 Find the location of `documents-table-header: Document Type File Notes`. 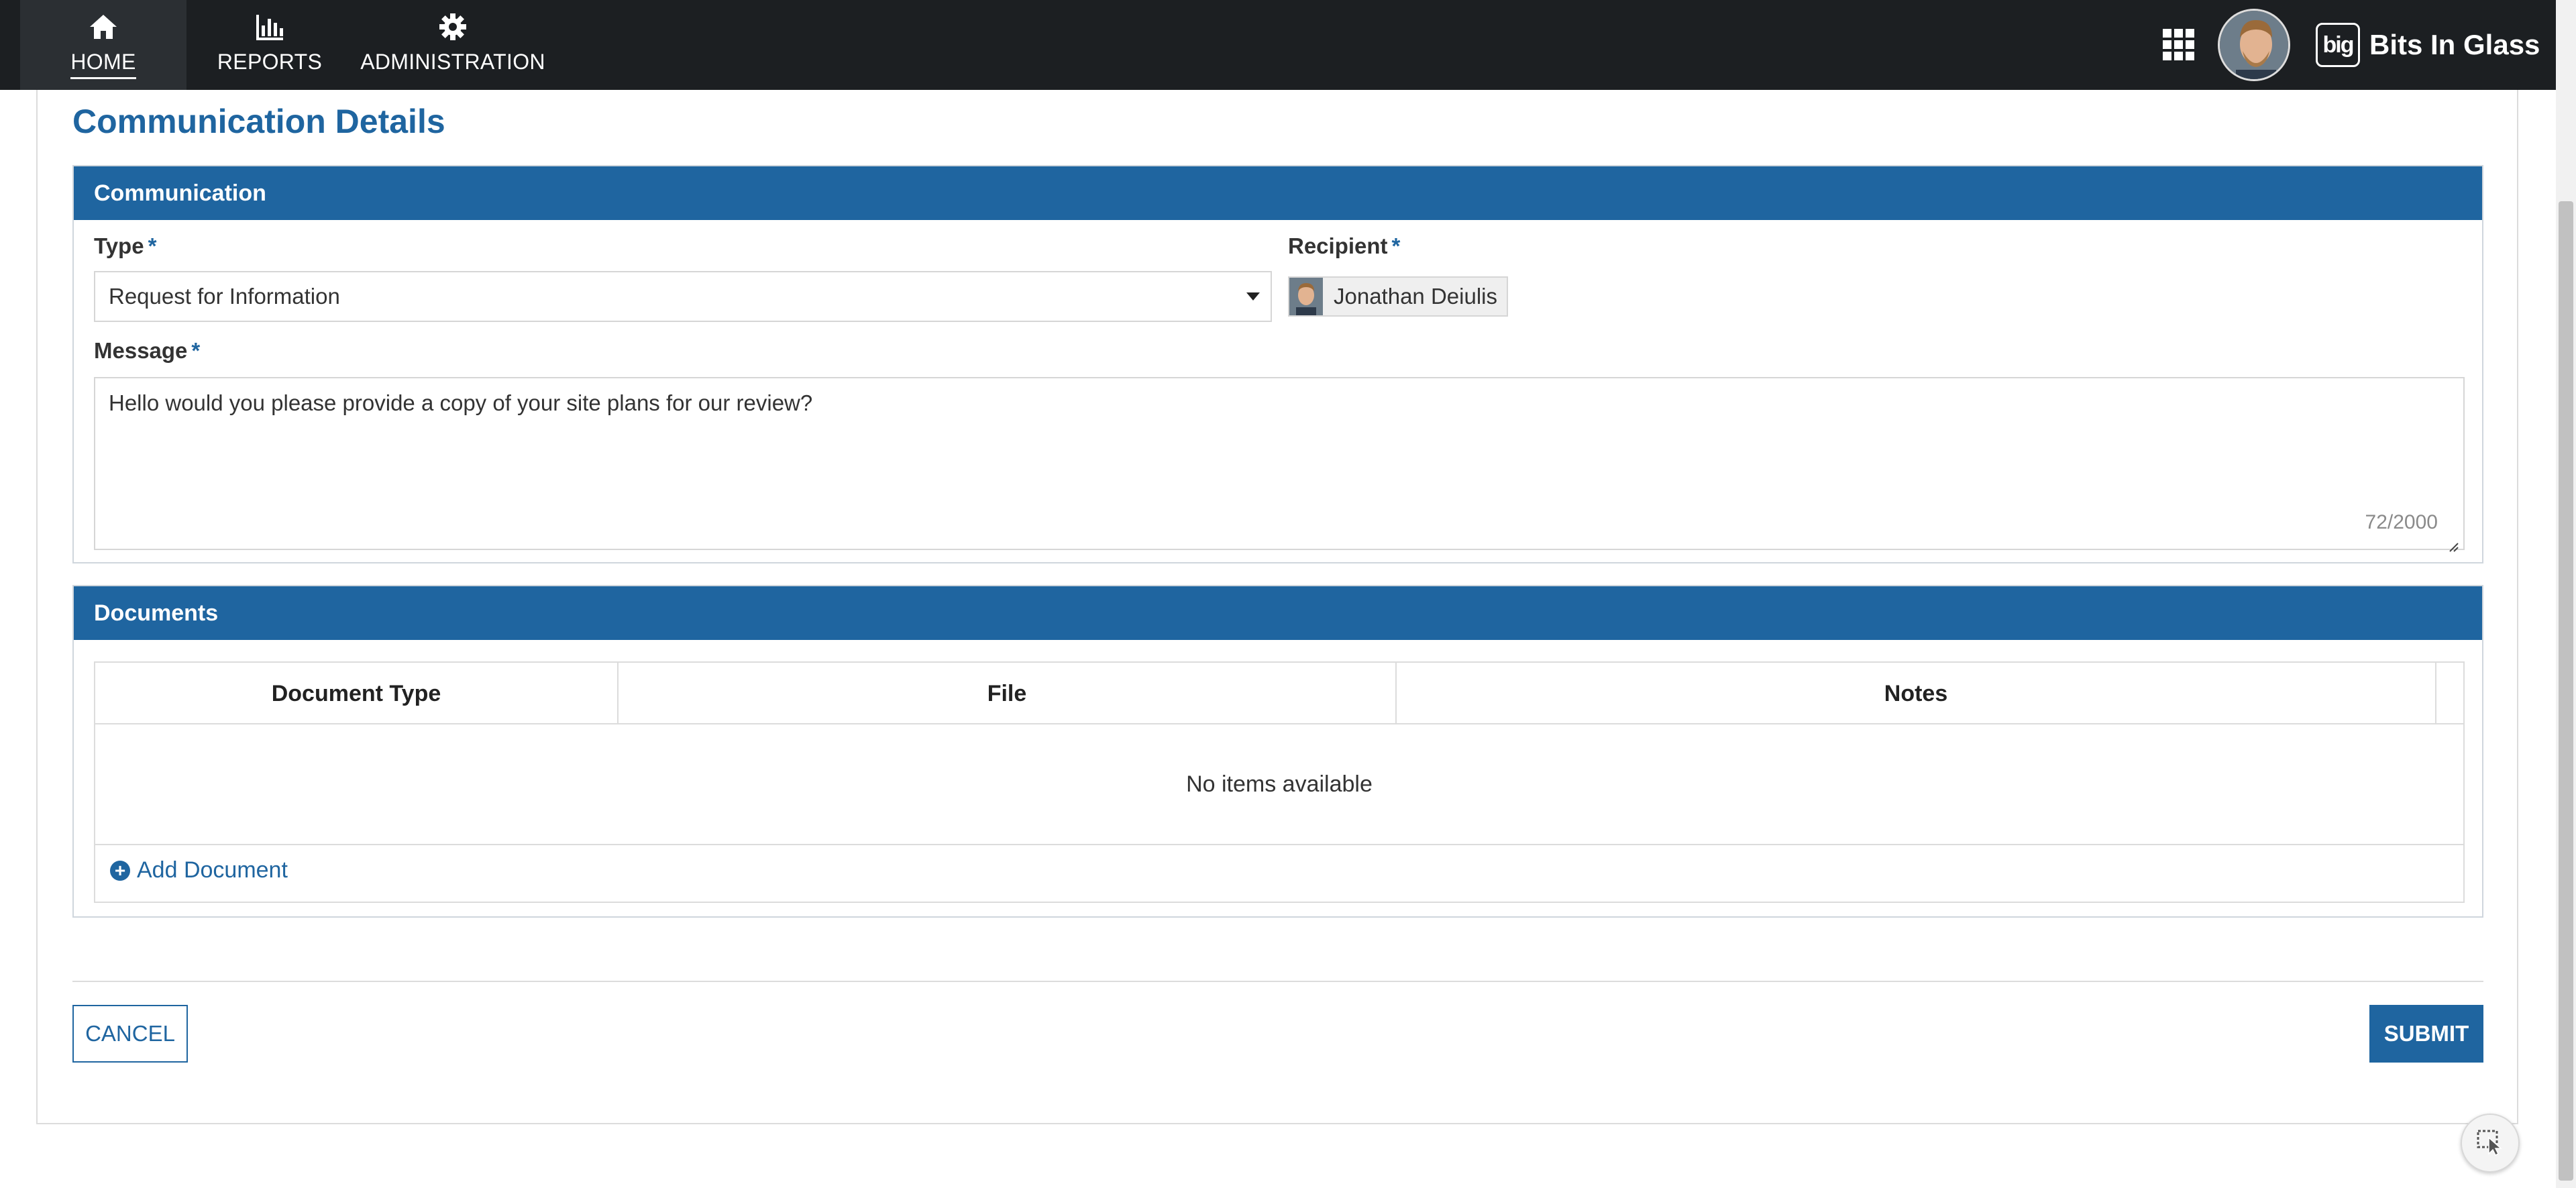

documents-table-header: Document Type File Notes is located at coordinates (1279, 693).